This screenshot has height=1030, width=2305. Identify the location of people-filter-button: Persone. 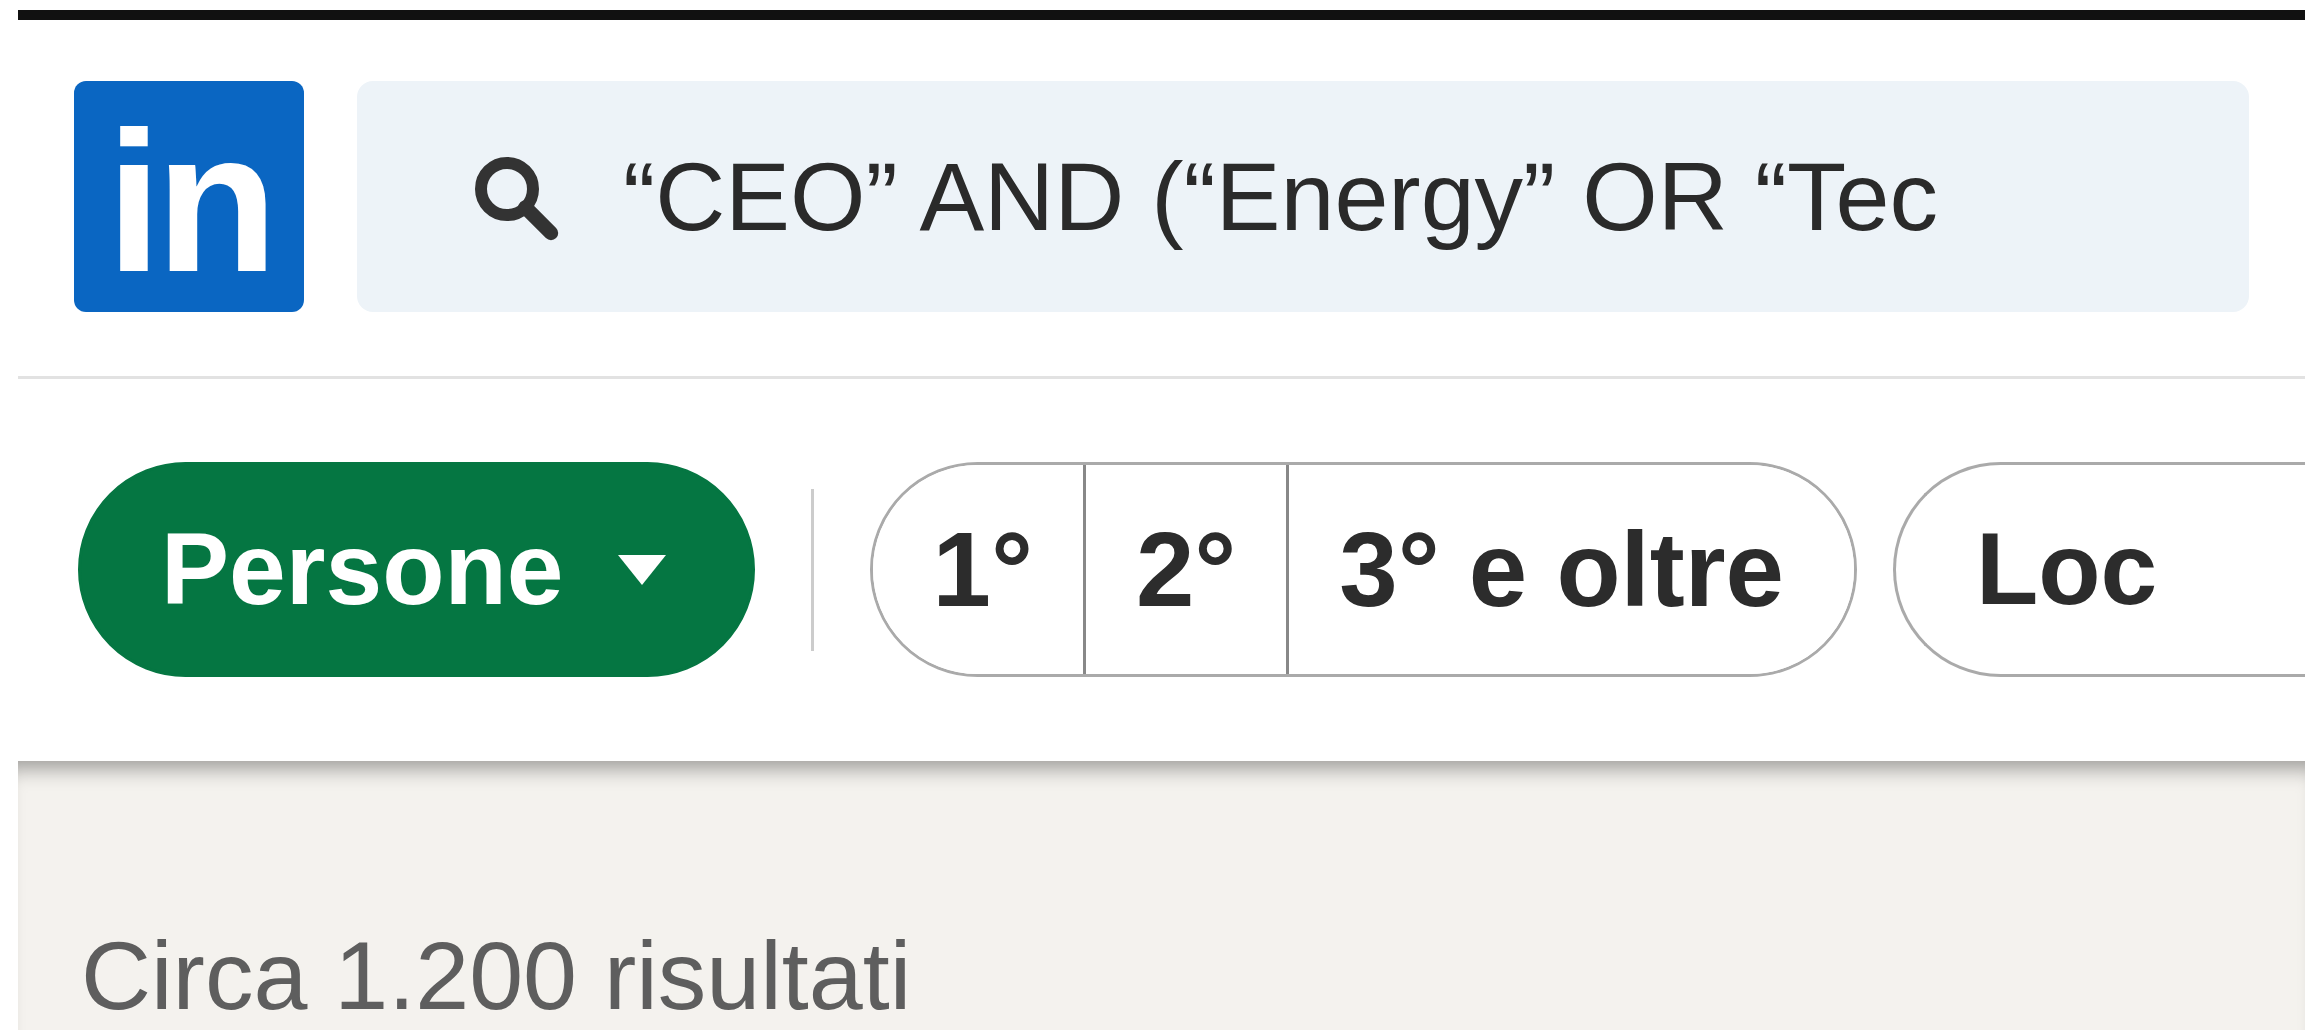
(416, 569).